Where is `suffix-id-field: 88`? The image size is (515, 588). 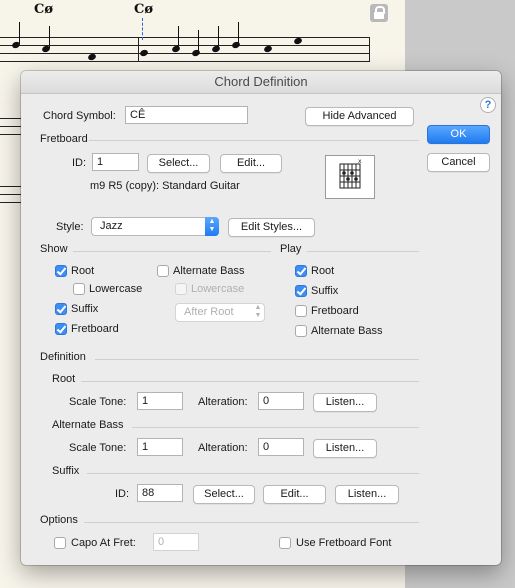
suffix-id-field: 88 is located at coordinates (160, 493).